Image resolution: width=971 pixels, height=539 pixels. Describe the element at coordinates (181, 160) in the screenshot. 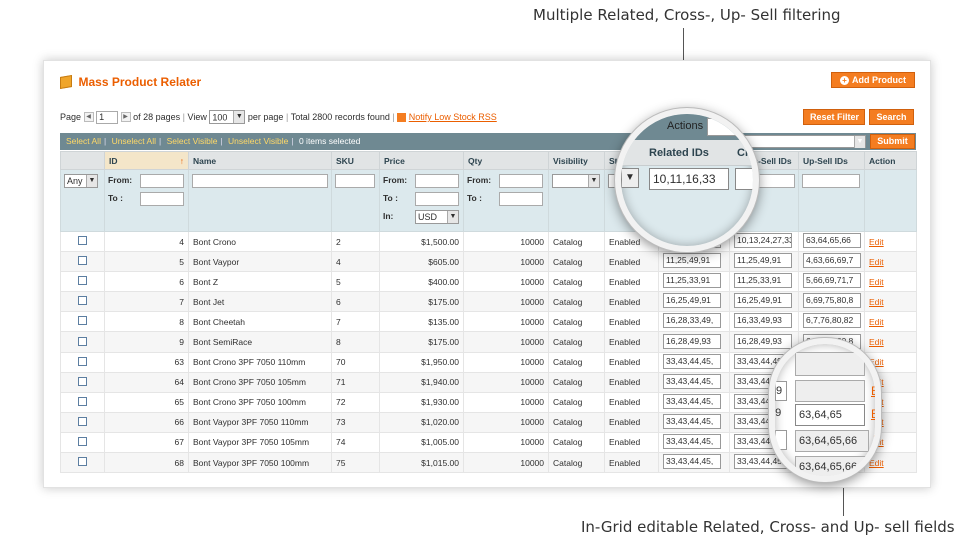

I see `sort-arrow-icon: ↑` at that location.